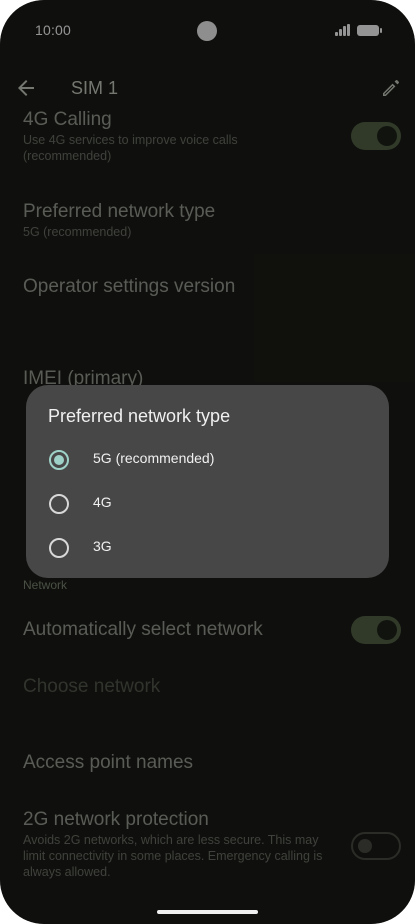  What do you see at coordinates (102, 502) in the screenshot?
I see `option-label: 4G` at bounding box center [102, 502].